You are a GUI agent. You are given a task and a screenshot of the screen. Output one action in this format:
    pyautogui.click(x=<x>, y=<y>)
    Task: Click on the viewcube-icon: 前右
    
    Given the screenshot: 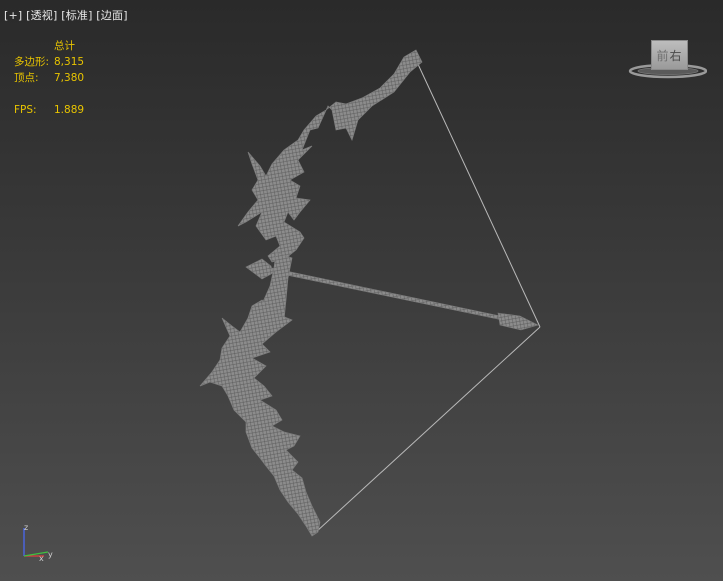 What is the action you would take?
    pyautogui.click(x=667, y=59)
    